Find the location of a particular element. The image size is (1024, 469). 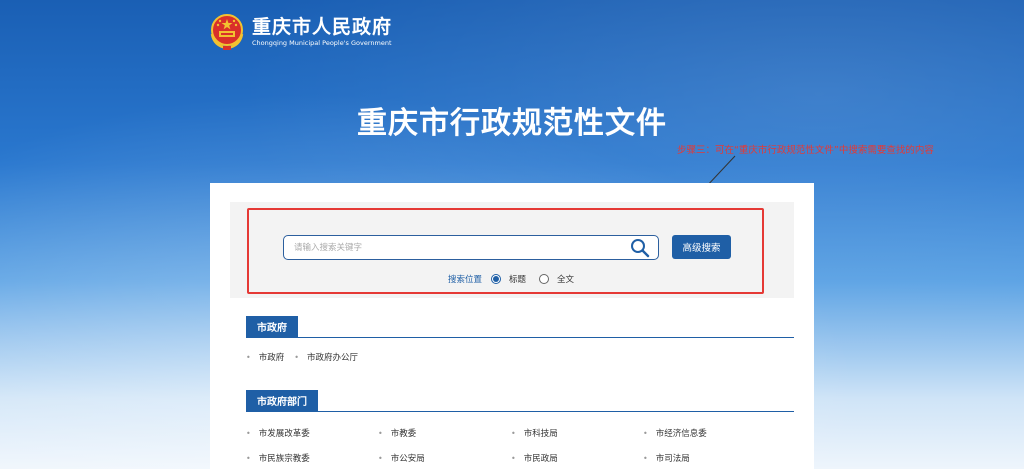

link-label: 市科技局 is located at coordinates (540, 434).